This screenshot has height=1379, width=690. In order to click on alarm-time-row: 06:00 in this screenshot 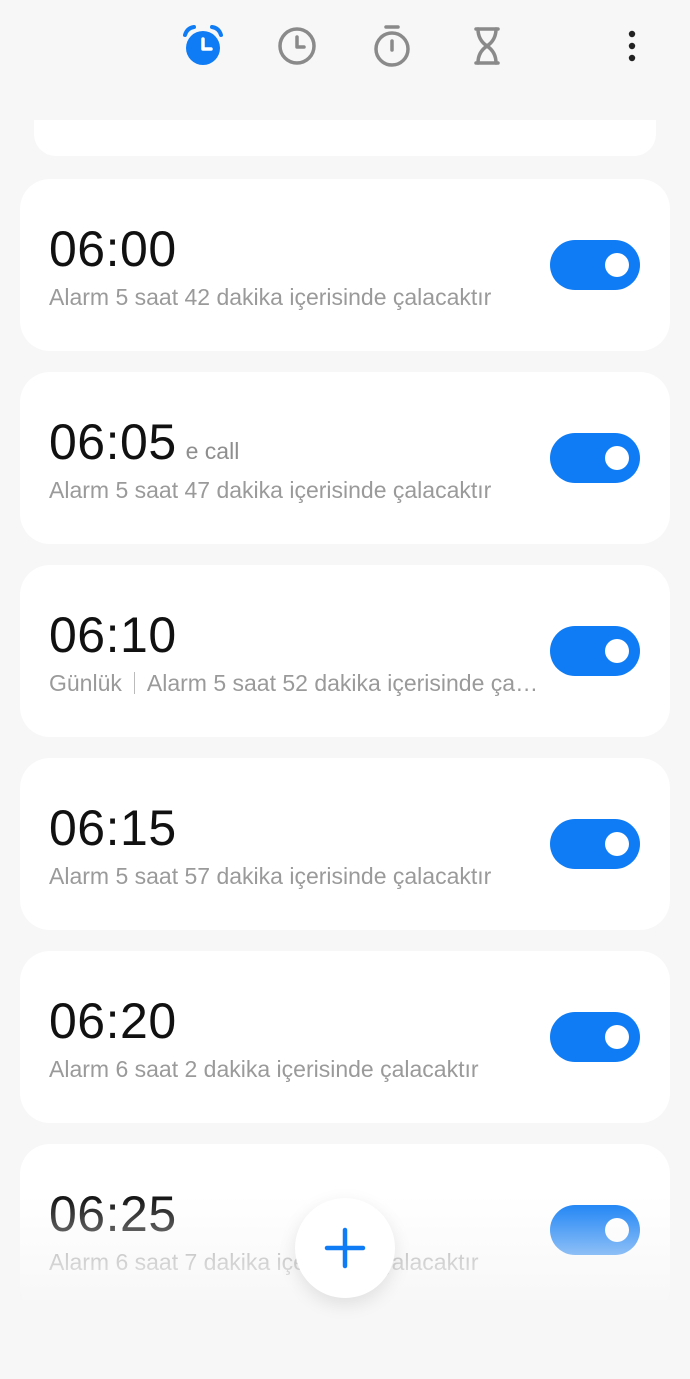, I will do `click(113, 249)`.